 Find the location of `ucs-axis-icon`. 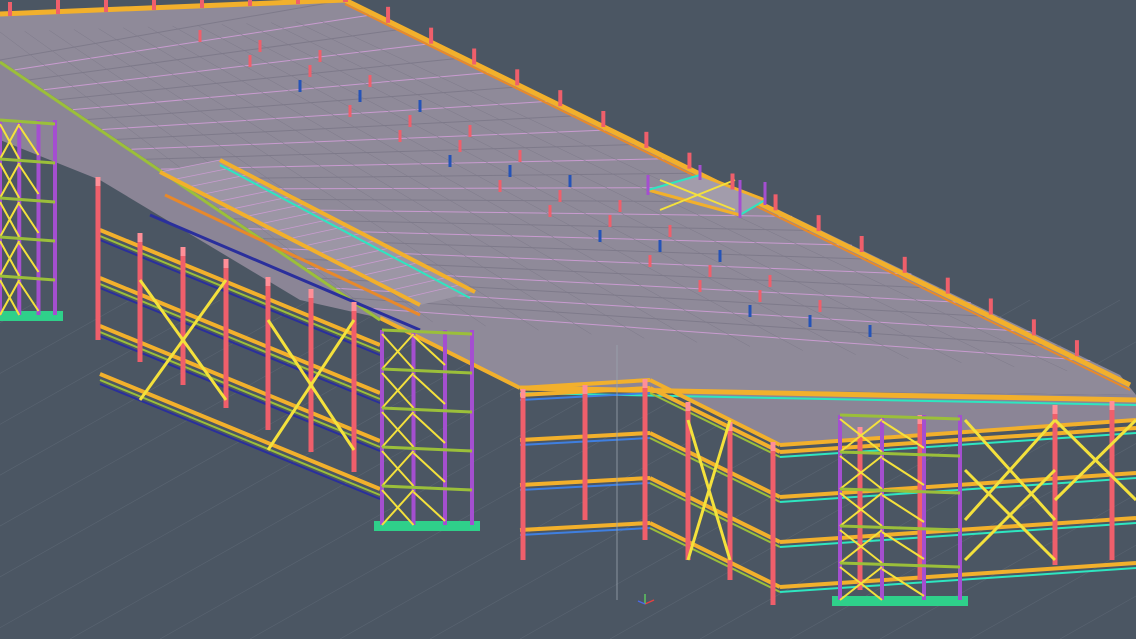

ucs-axis-icon is located at coordinates (646, 599).